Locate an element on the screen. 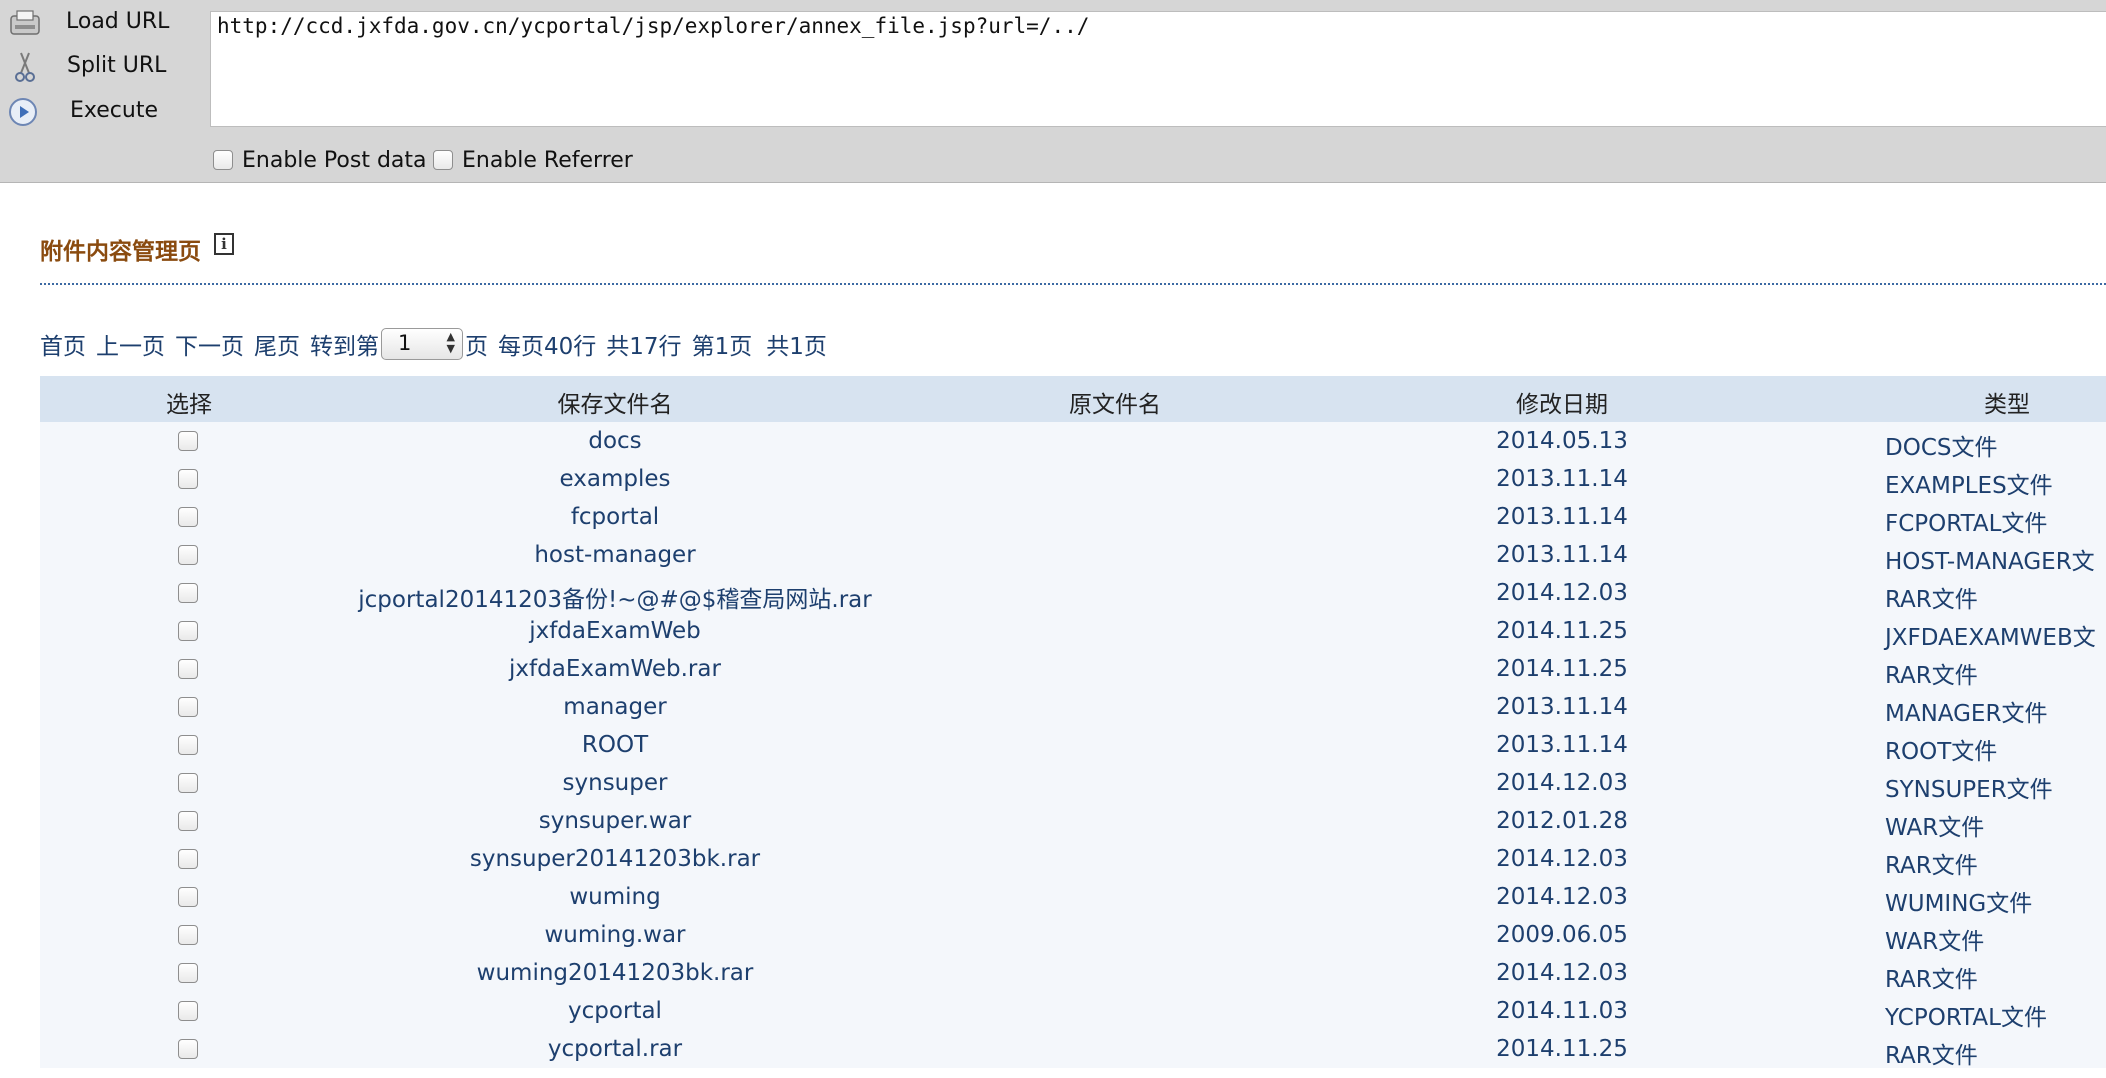 Image resolution: width=2106 pixels, height=1078 pixels. enable-referrer-option: Enable Referrer is located at coordinates (533, 160).